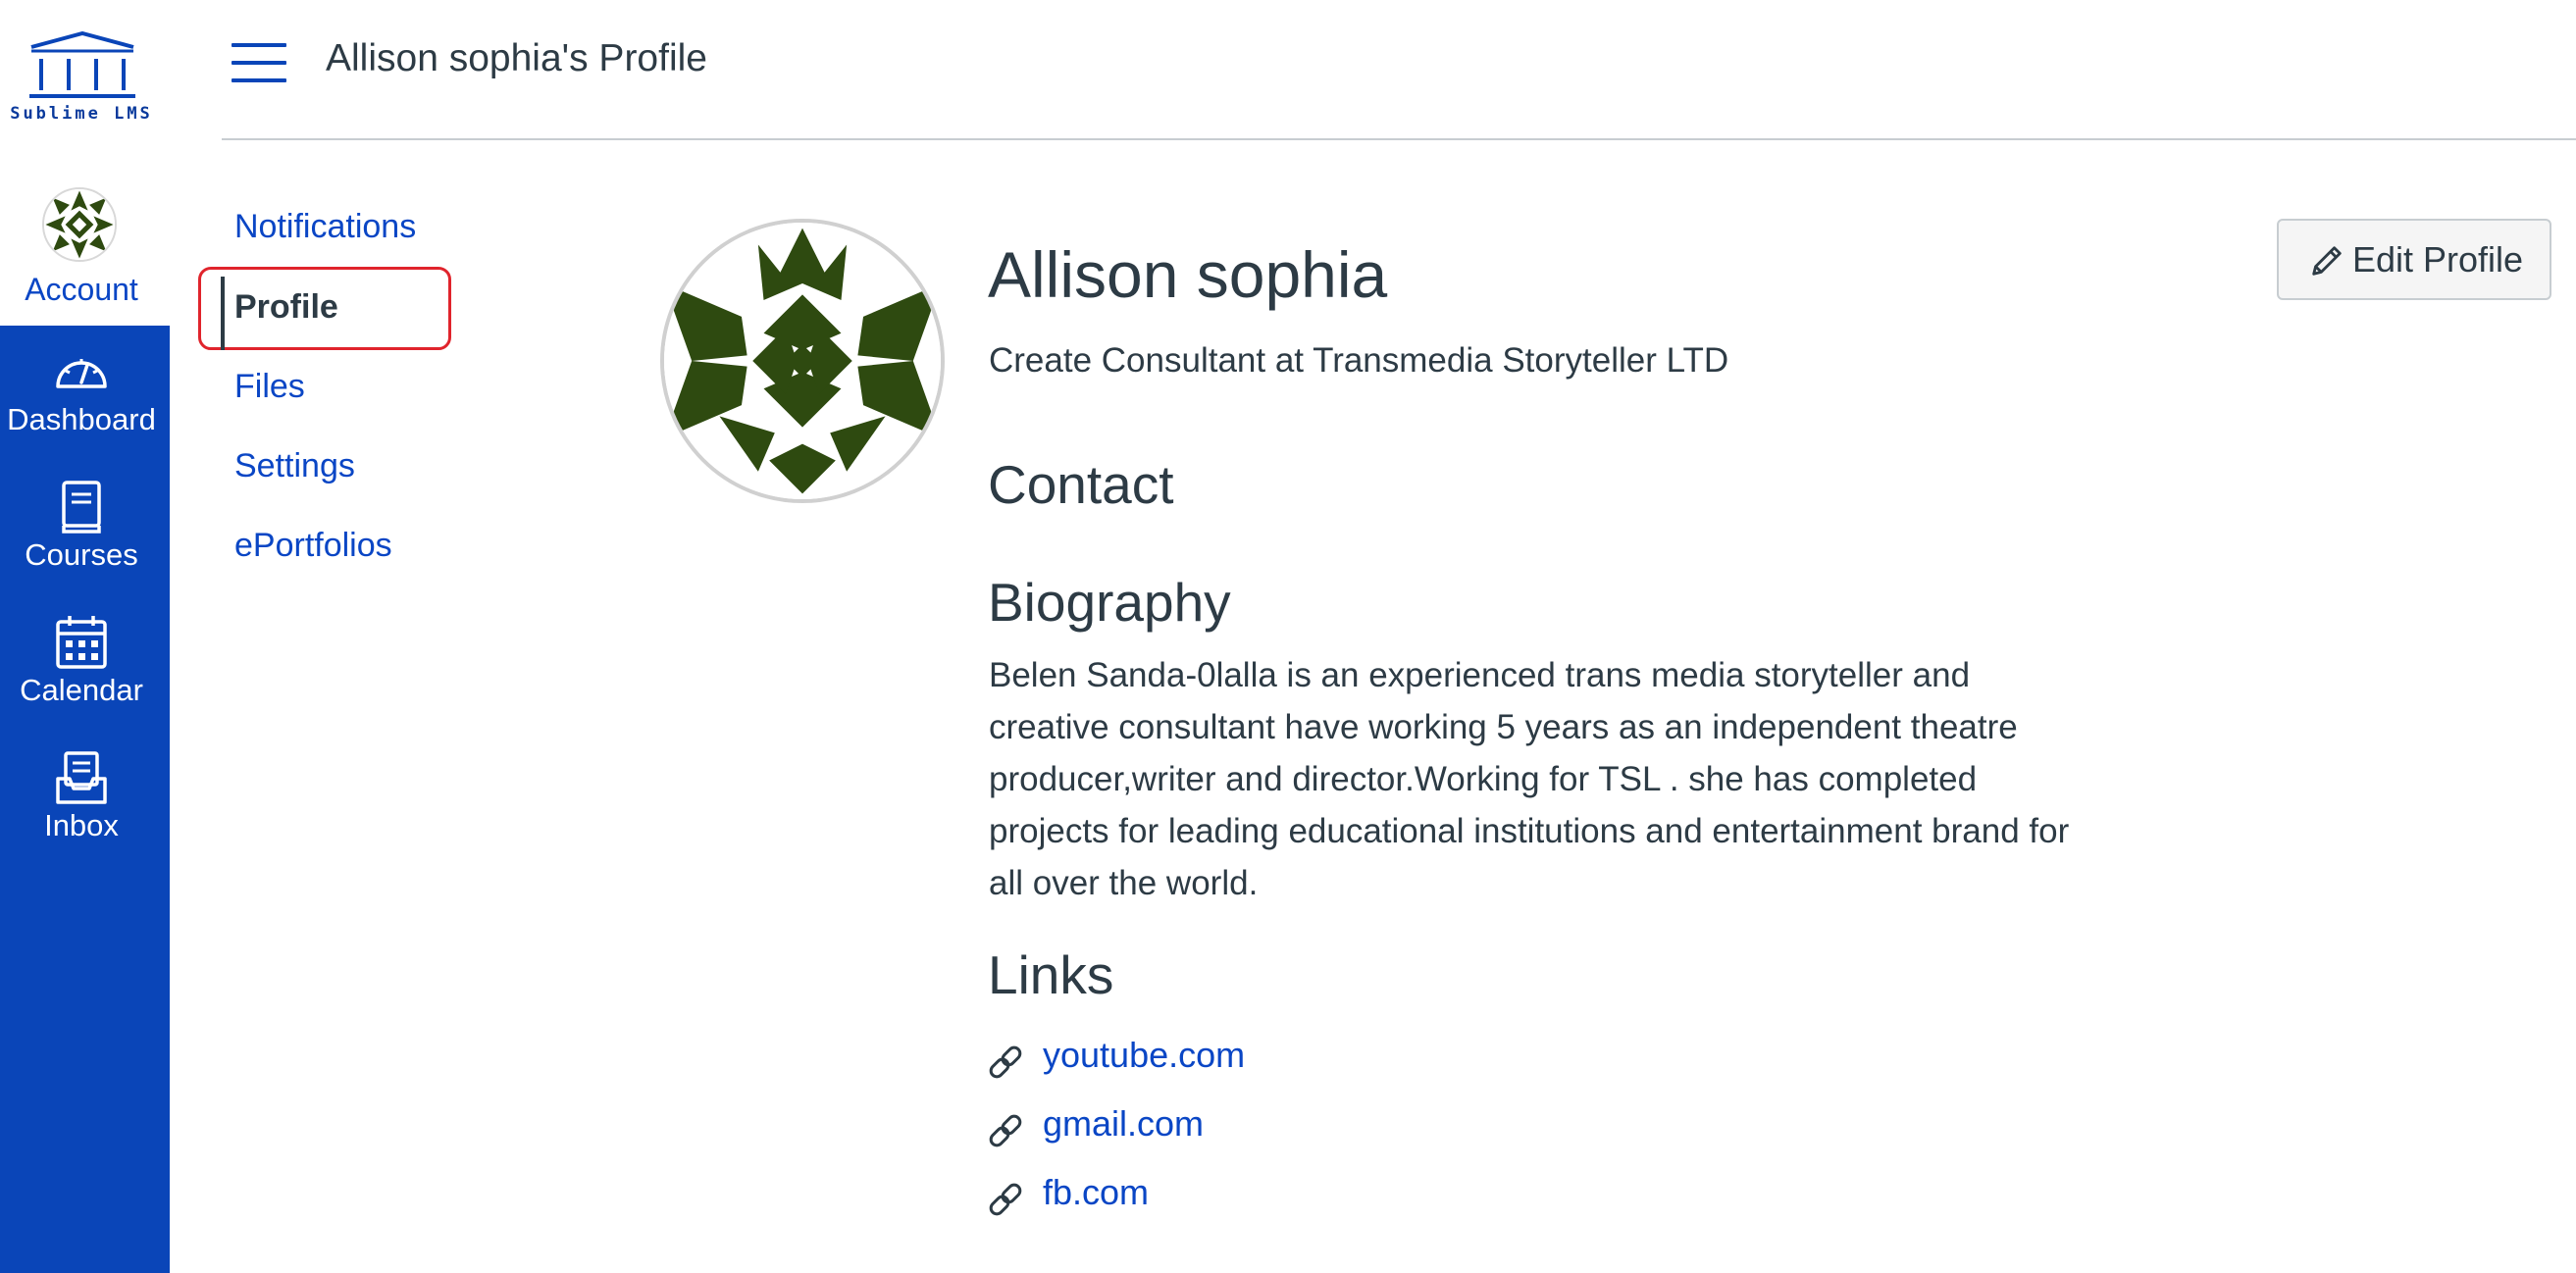  Describe the element at coordinates (1188, 274) in the screenshot. I see `profile-name: Allison sophia` at that location.